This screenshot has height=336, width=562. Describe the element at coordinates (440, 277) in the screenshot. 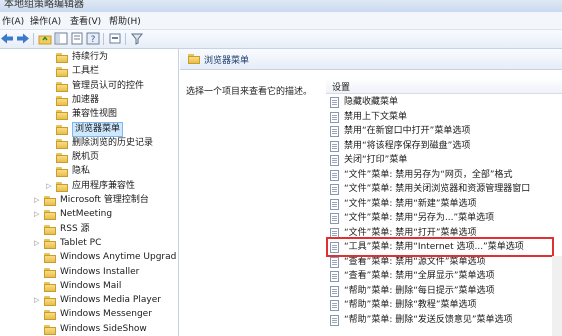

I see `setting-row: “查看”菜单: 禁用“全屏显示”菜单选项` at that location.